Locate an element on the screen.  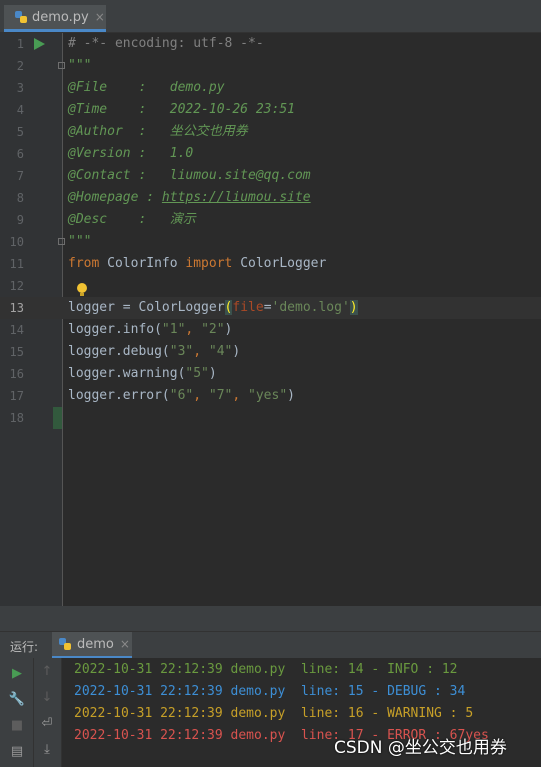
watermark: CSDN @坐公交也用券 is located at coordinates (420, 748).